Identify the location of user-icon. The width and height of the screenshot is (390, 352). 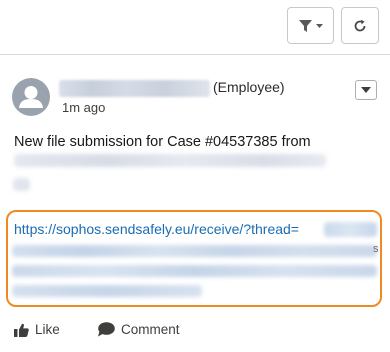
(31, 97).